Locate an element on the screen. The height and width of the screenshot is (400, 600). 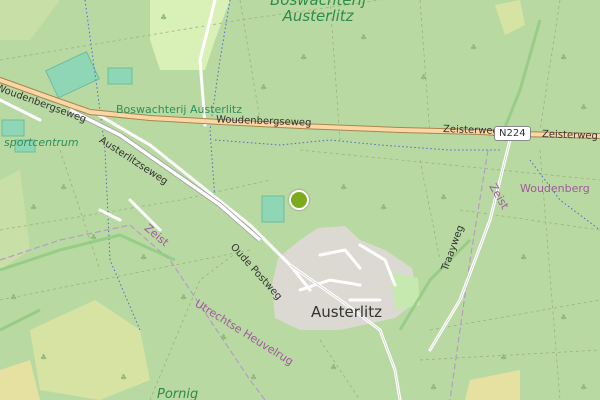
location-marker is located at coordinates (299, 200).